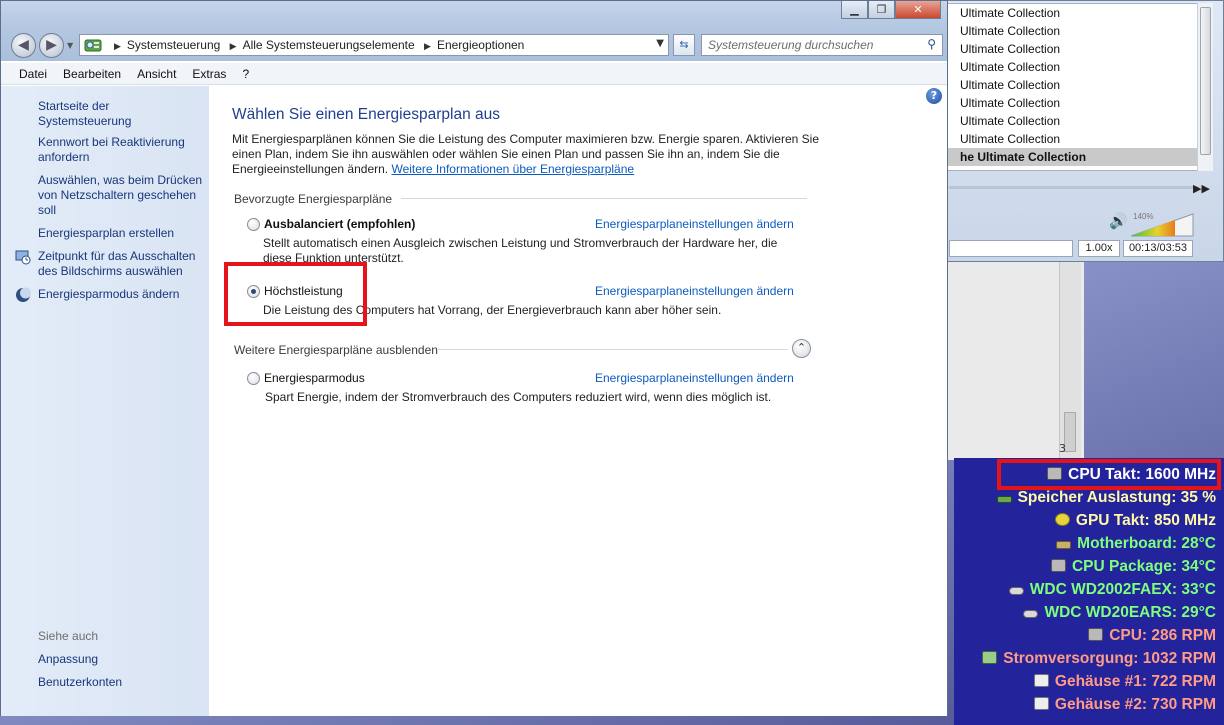  I want to click on sidebar-link-create-plan: Energiesparplan erstellen, so click(120, 233).